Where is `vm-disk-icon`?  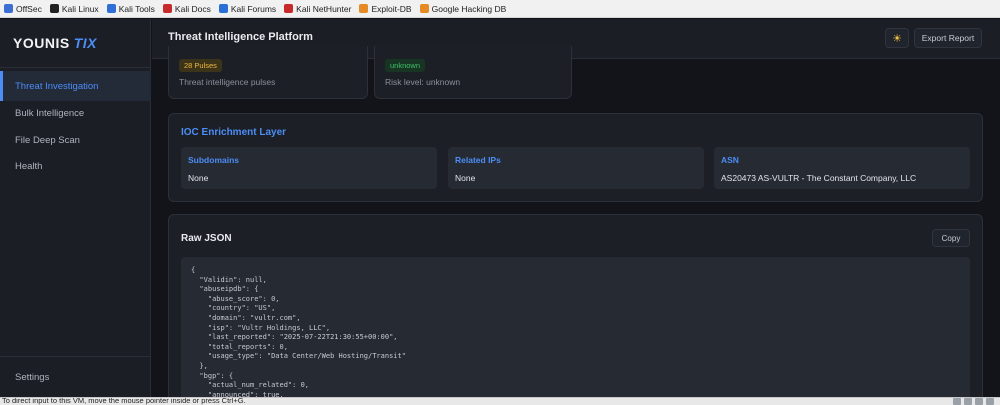
vm-disk-icon is located at coordinates (957, 401).